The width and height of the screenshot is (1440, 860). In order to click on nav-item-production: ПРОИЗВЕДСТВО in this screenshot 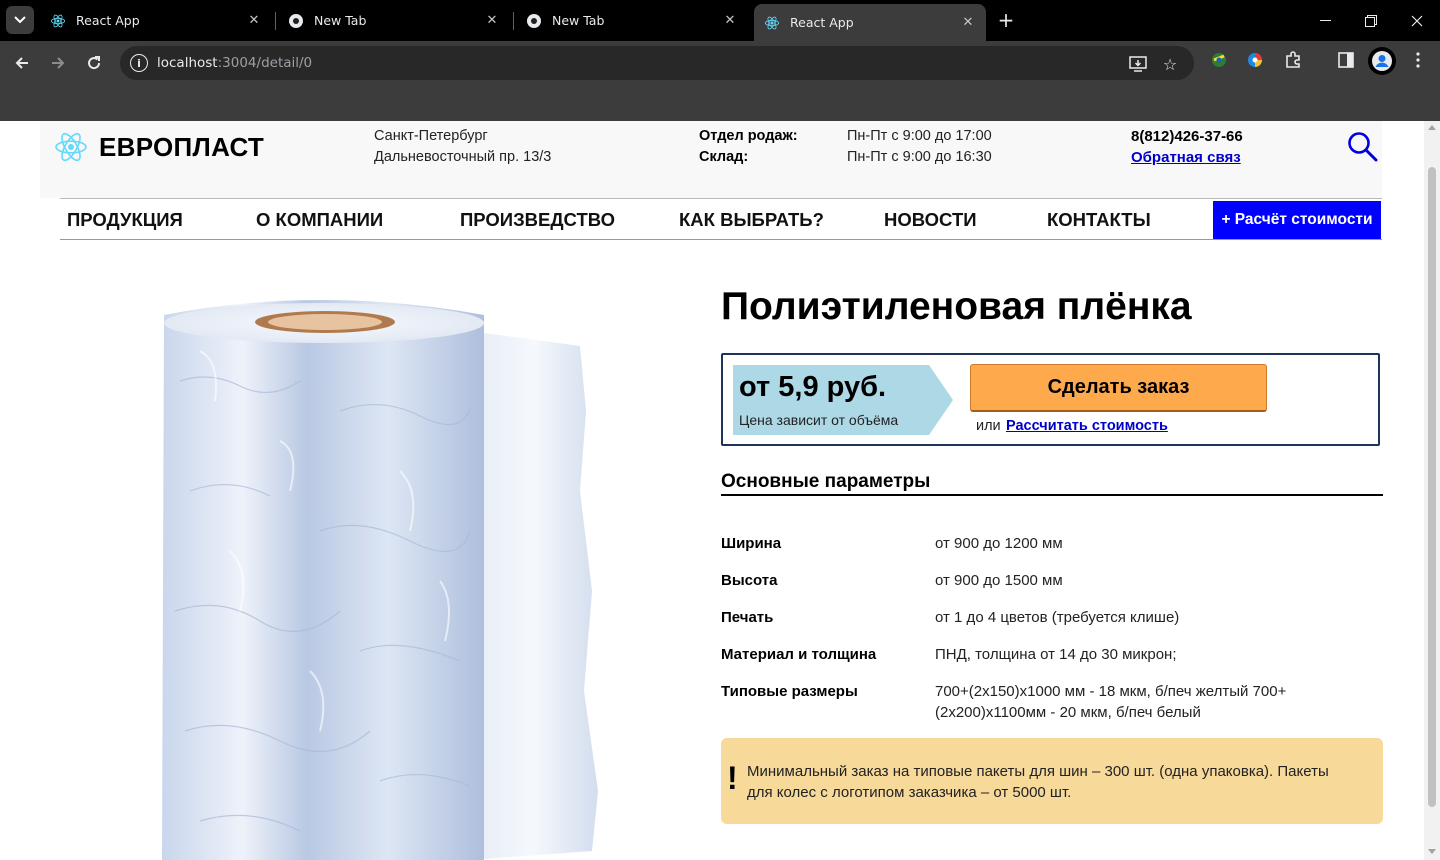, I will do `click(537, 220)`.